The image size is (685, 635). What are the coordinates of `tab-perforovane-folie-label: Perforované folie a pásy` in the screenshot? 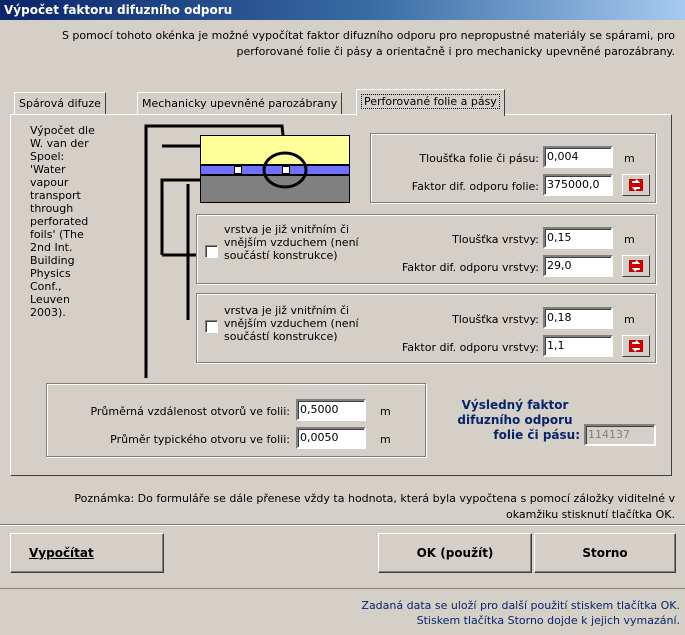 It's located at (430, 101).